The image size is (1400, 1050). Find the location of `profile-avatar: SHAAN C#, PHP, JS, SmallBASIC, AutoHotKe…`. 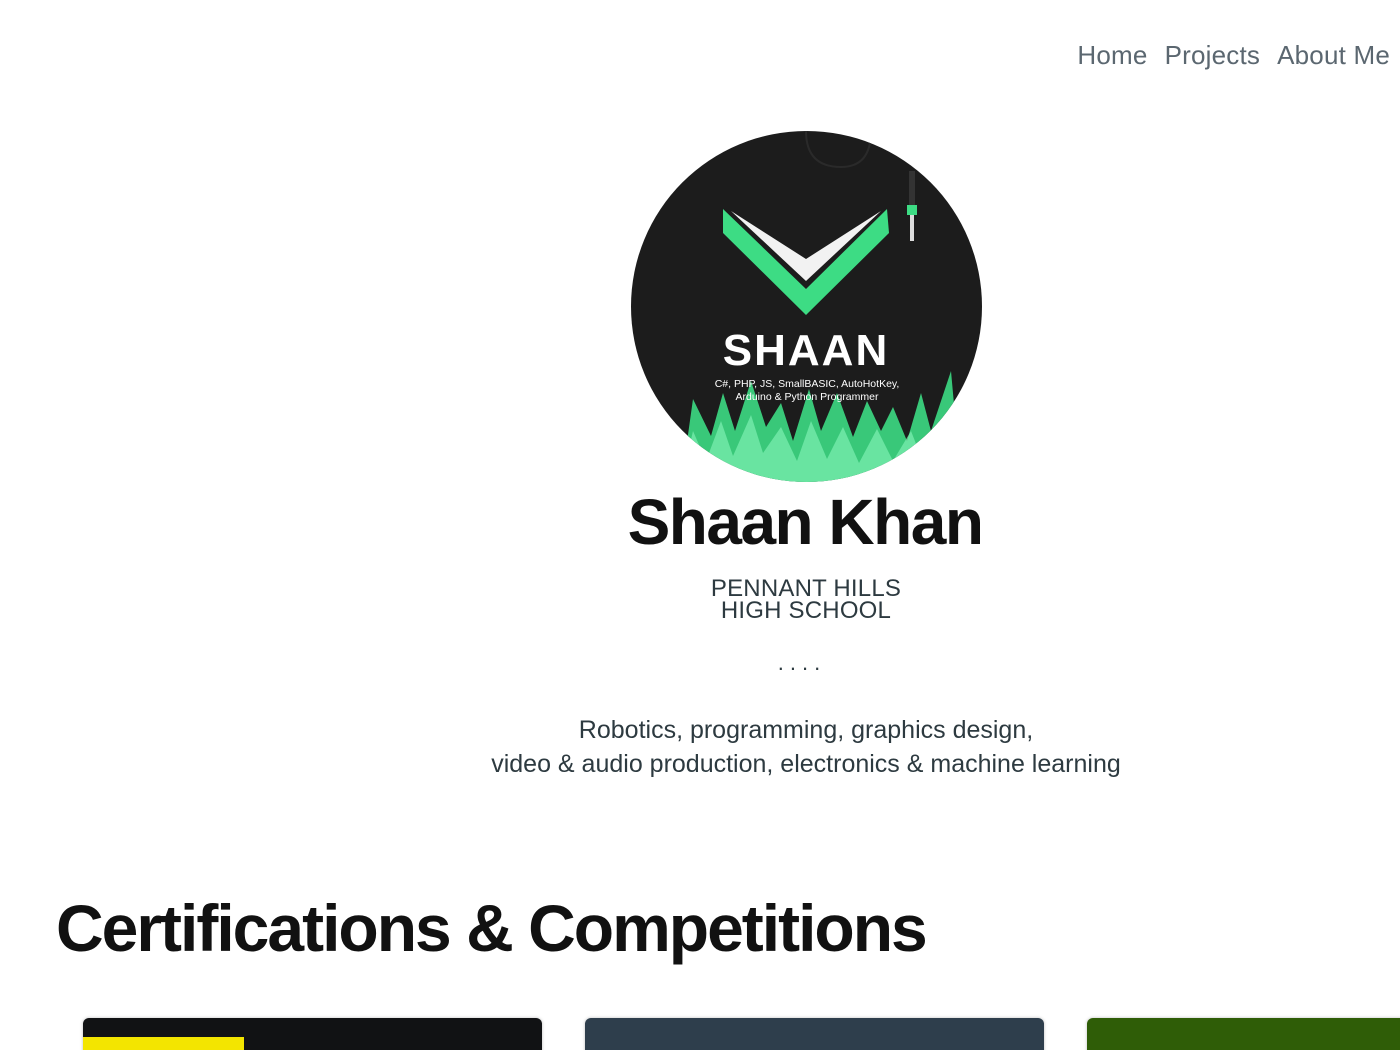

profile-avatar: SHAAN C#, PHP, JS, SmallBASIC, AutoHotKe… is located at coordinates (806, 306).